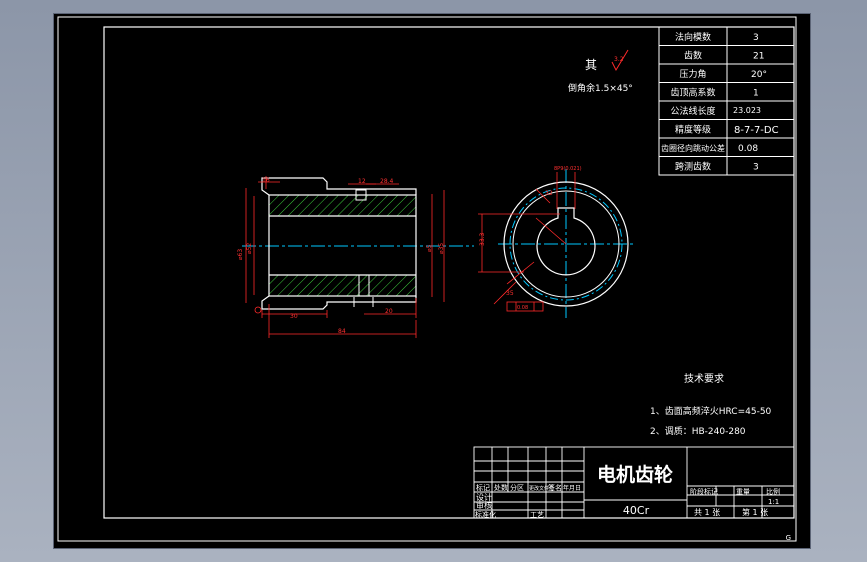  I want to click on rest-symbol: 其, so click(591, 65).